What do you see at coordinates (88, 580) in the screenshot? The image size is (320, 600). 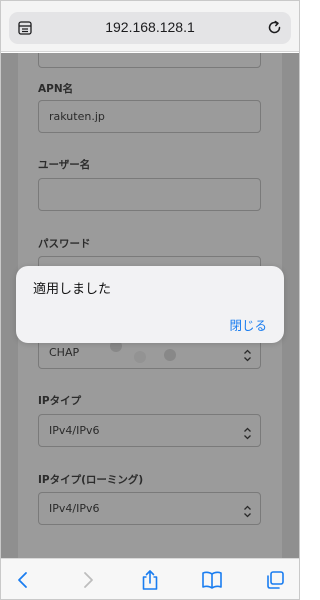 I see `forward-icon` at bounding box center [88, 580].